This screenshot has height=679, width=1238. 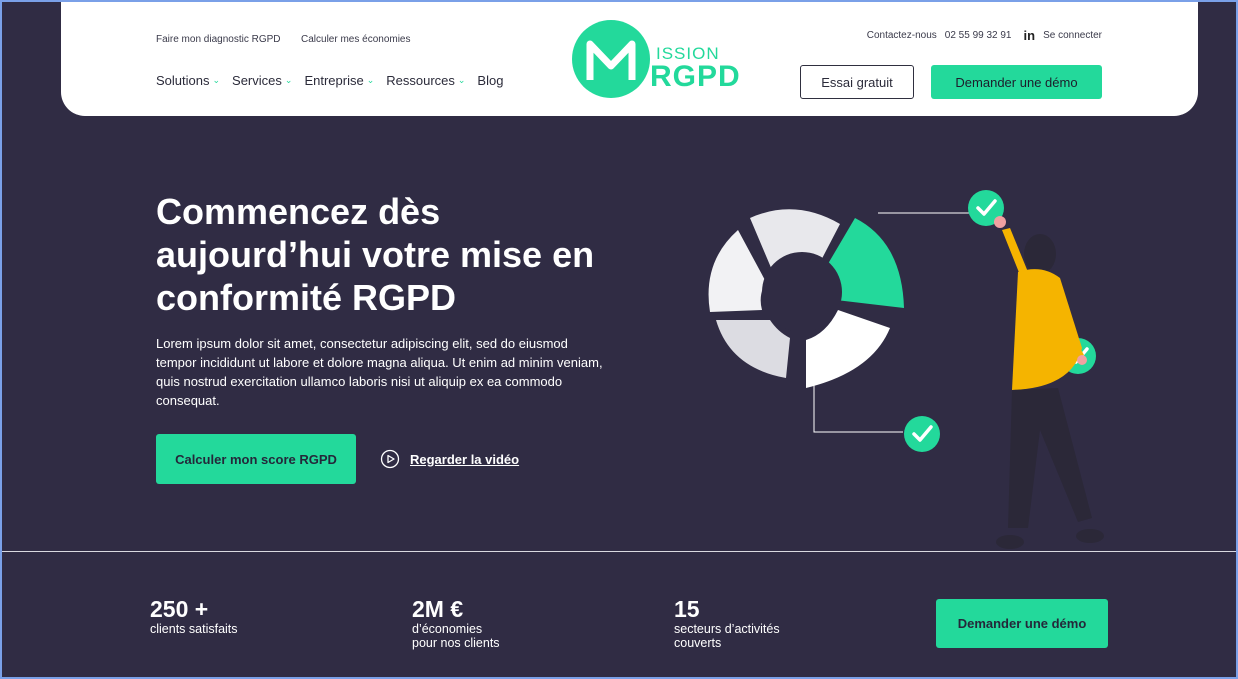 I want to click on savings-link: Calculer mes économies, so click(x=356, y=39).